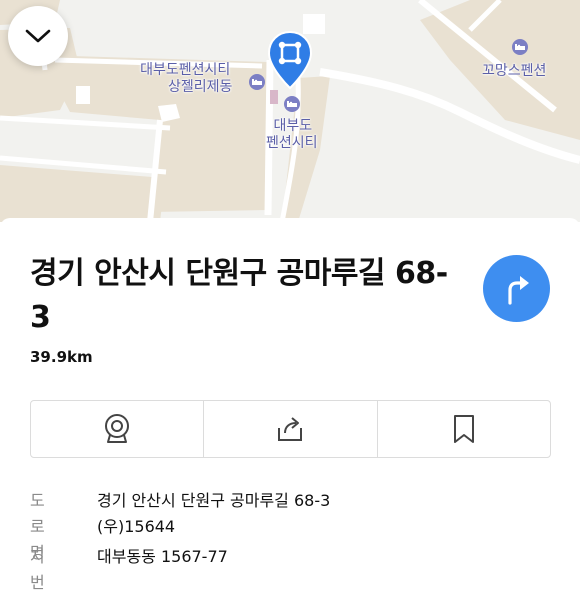 Image resolution: width=580 pixels, height=596 pixels. Describe the element at coordinates (185, 79) in the screenshot. I see `map-label-pension-city-sangjelije: 대부도펜션시티 상젤리제동` at that location.